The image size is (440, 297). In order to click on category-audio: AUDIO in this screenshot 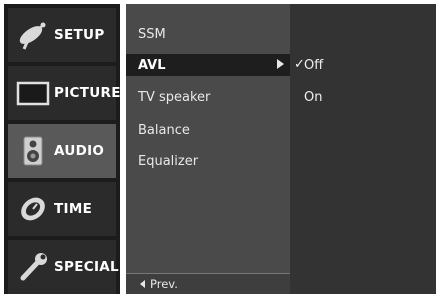, I will do `click(62, 151)`.